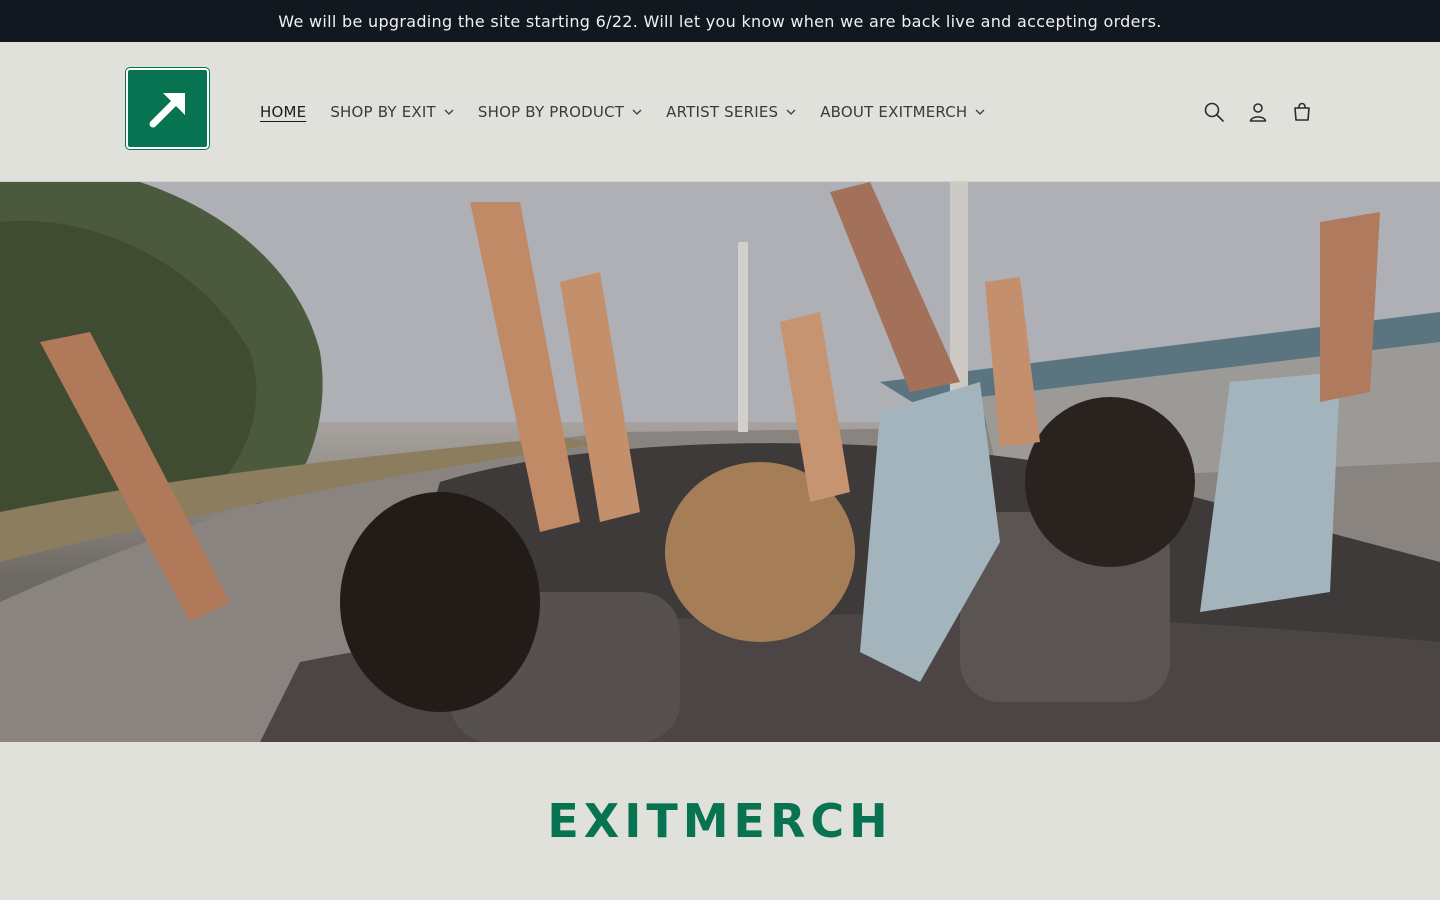 This screenshot has width=1440, height=900. What do you see at coordinates (894, 111) in the screenshot?
I see `nav-about-exitmerch-label: ABOUT EXITMERCH` at bounding box center [894, 111].